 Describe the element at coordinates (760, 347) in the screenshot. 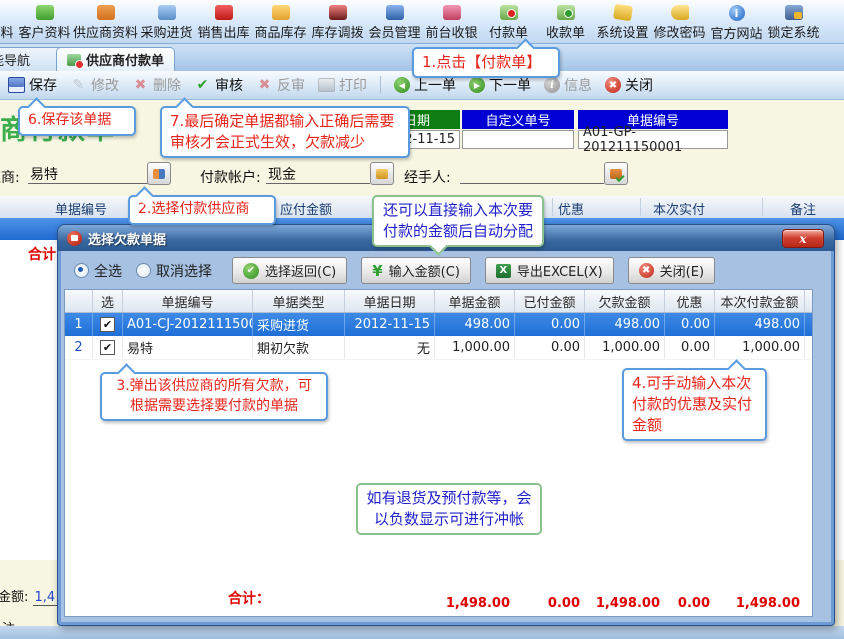

I see `cell-pay-amount: 1,000.00` at that location.